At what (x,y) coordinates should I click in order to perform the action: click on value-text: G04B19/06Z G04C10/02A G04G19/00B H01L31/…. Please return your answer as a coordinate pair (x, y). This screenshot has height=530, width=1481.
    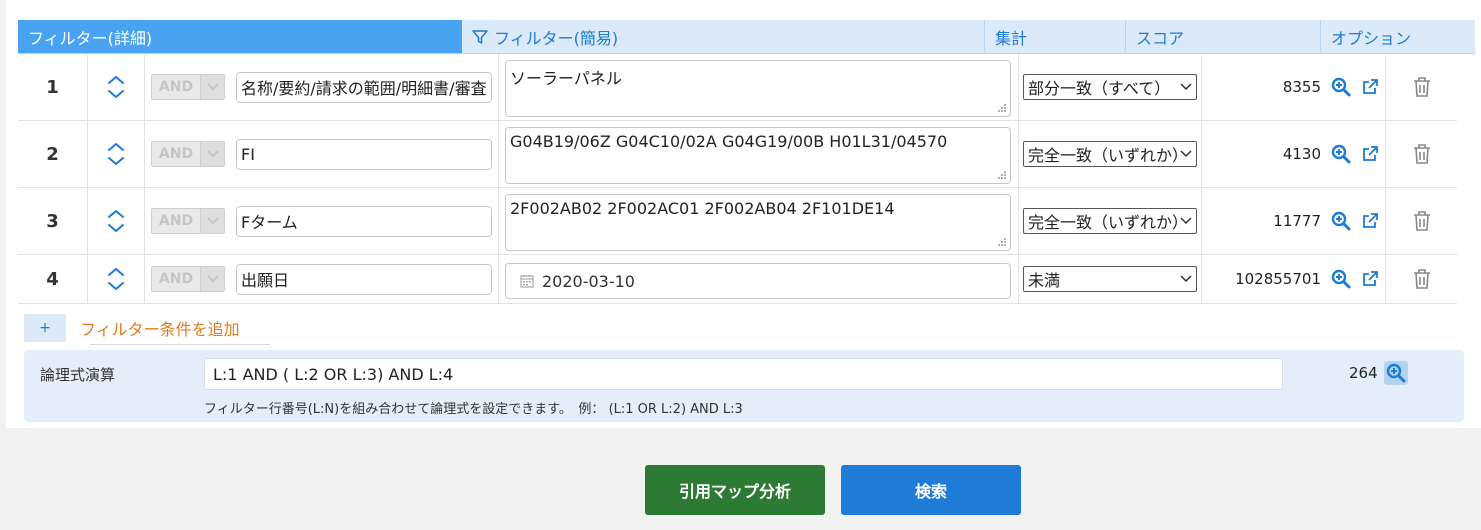
    Looking at the image, I should click on (729, 141).